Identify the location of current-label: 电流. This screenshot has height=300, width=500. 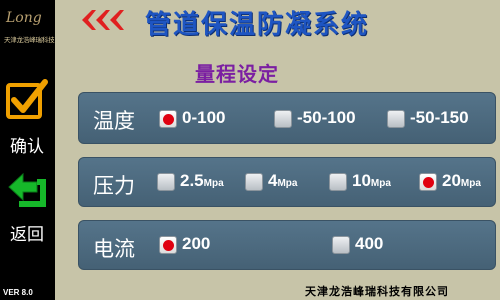
(114, 249).